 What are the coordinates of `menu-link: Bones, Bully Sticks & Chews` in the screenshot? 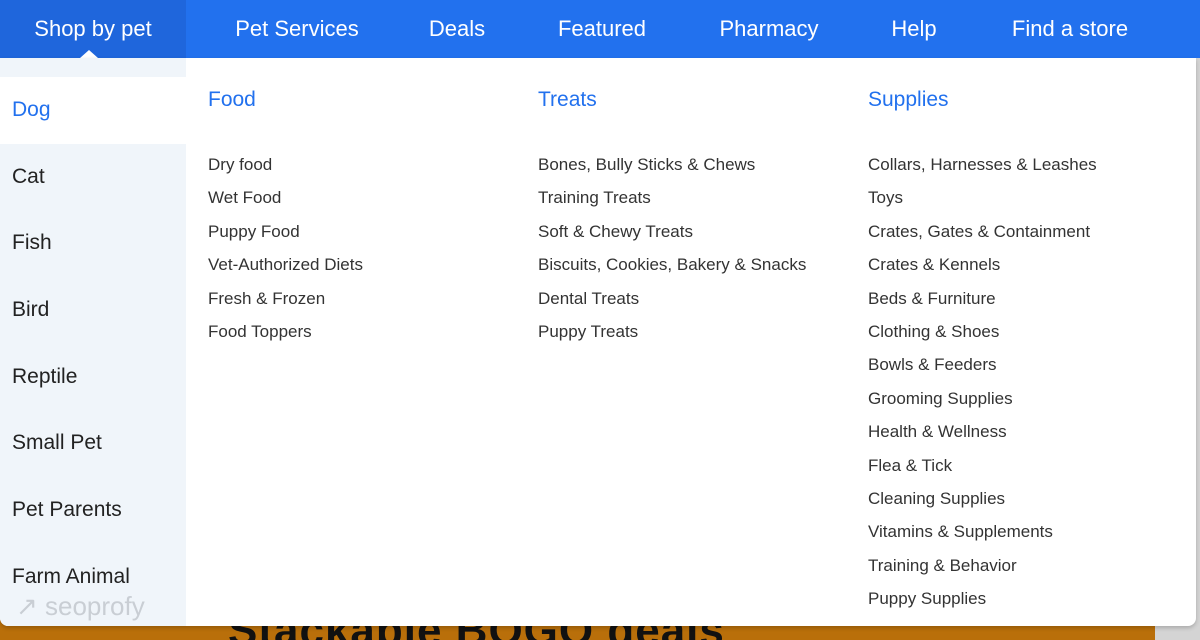 It's located at (672, 171).